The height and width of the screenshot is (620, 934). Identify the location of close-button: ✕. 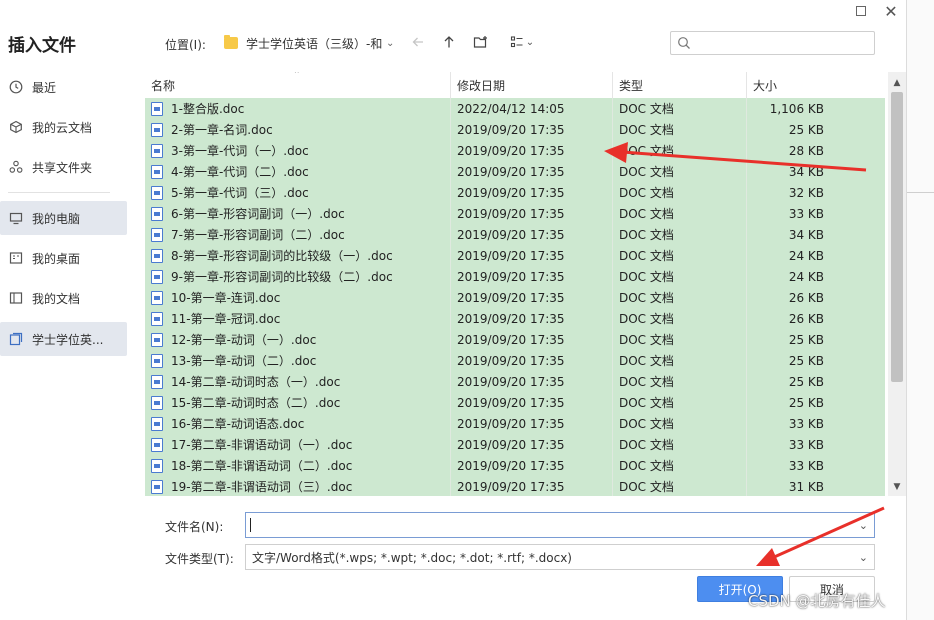
(891, 12).